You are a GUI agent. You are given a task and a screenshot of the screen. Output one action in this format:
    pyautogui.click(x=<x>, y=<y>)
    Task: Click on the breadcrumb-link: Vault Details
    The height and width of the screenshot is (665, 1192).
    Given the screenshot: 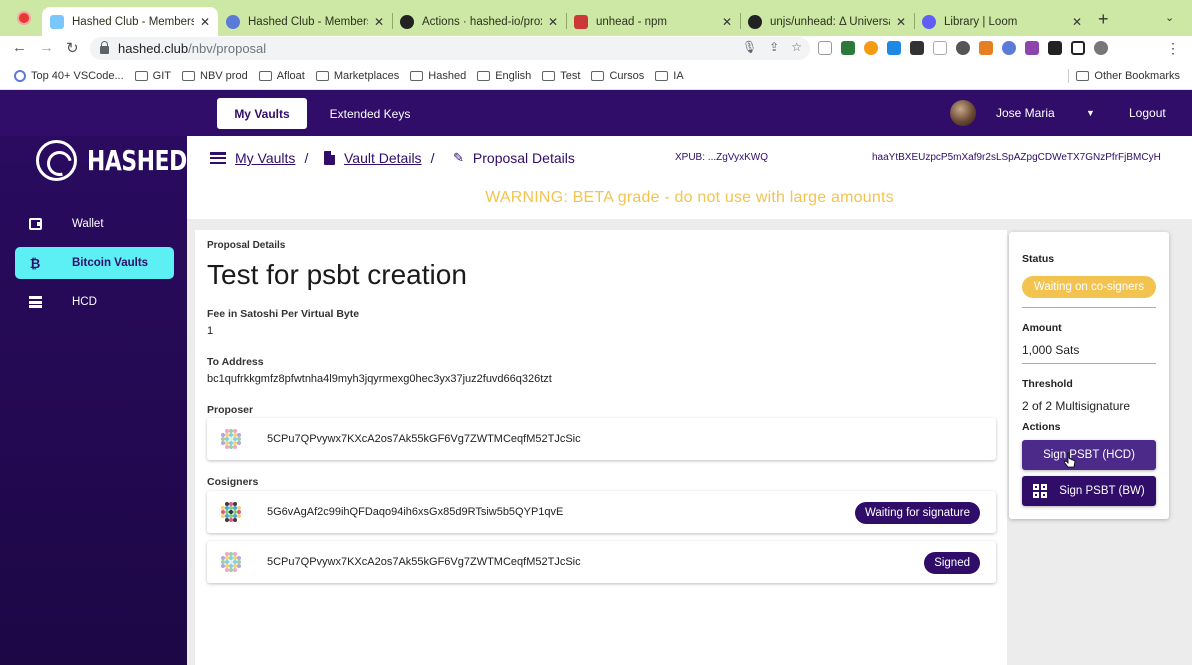 What is the action you would take?
    pyautogui.click(x=383, y=158)
    